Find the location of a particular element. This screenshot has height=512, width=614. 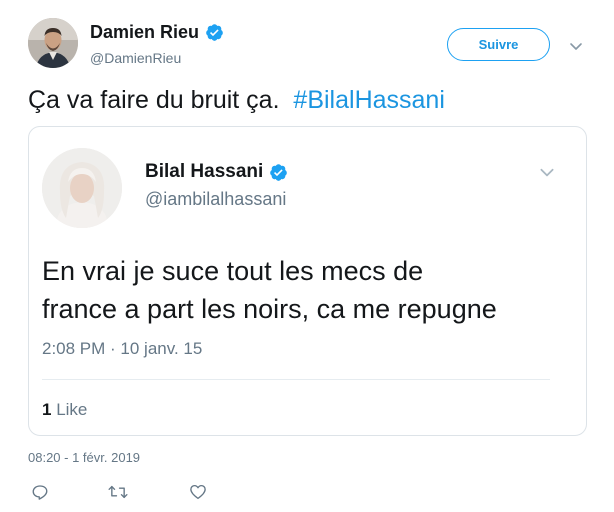

retweet-button is located at coordinates (118, 492).